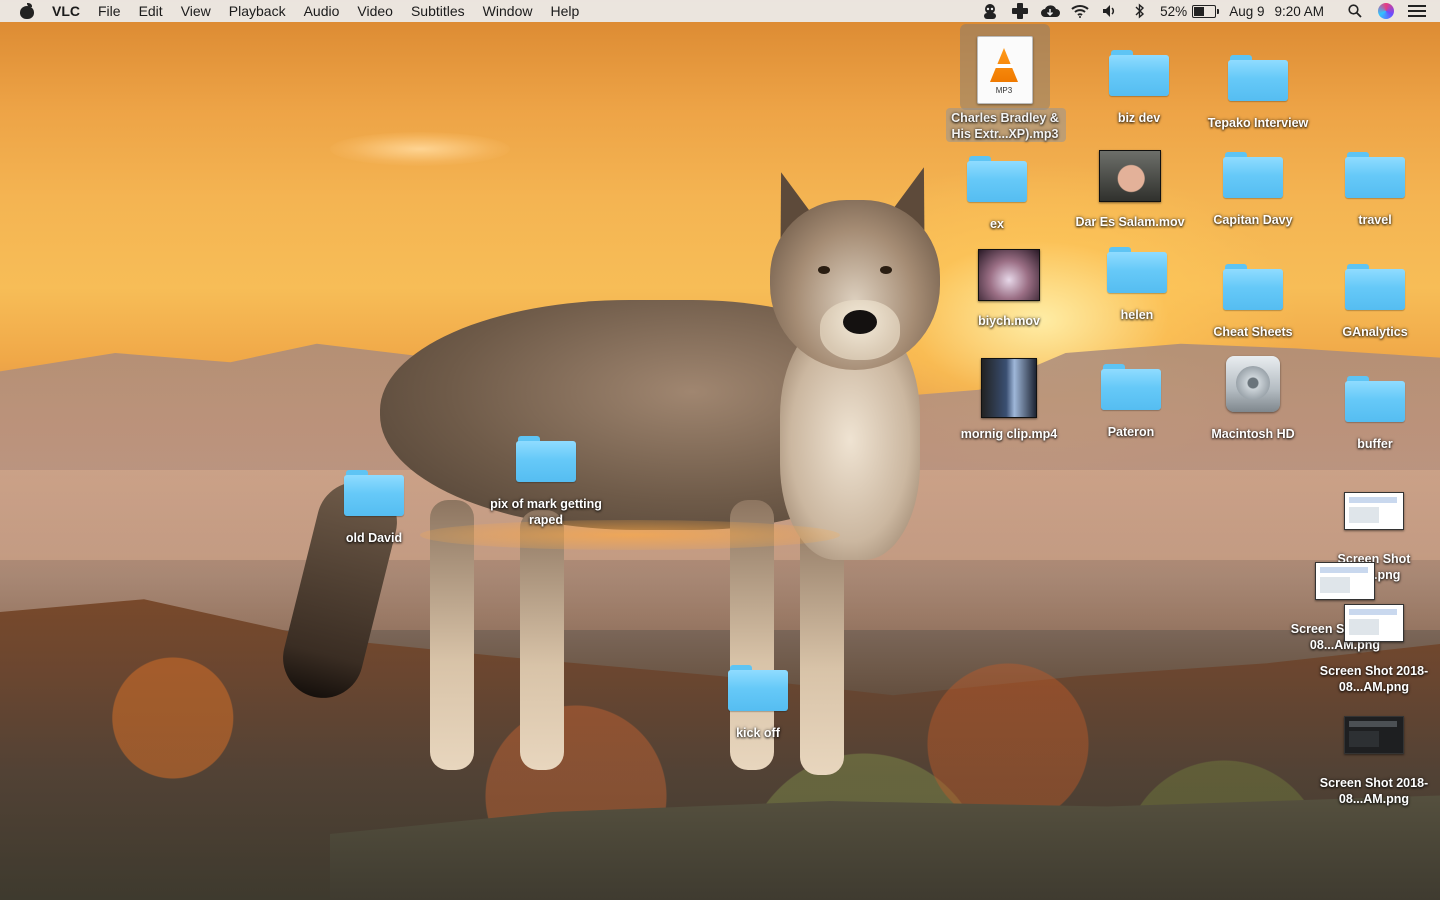 This screenshot has height=900, width=1440. Describe the element at coordinates (1375, 332) in the screenshot. I see `desktop-item-label: GAnalytics` at that location.